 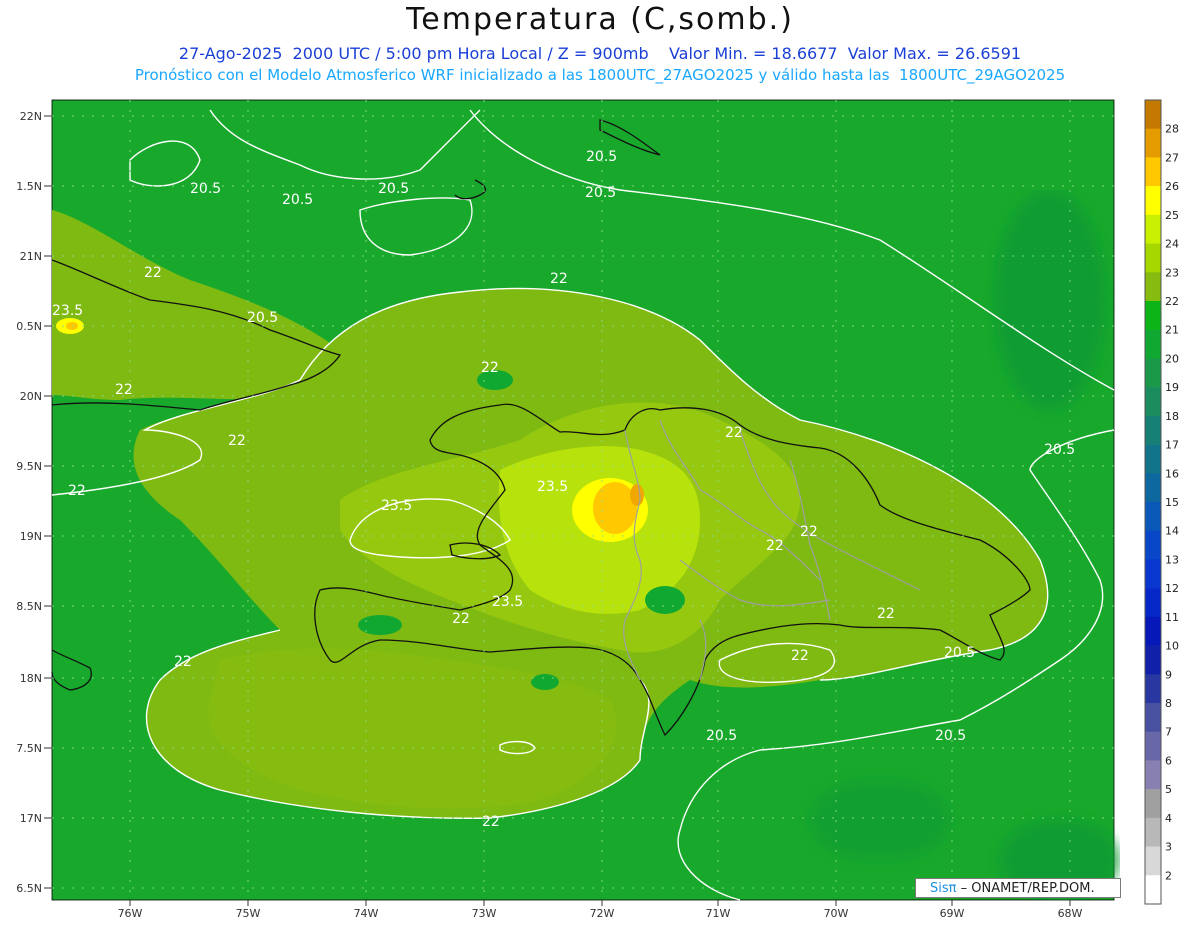 What do you see at coordinates (1168, 789) in the screenshot?
I see `colorbar-label: 5` at bounding box center [1168, 789].